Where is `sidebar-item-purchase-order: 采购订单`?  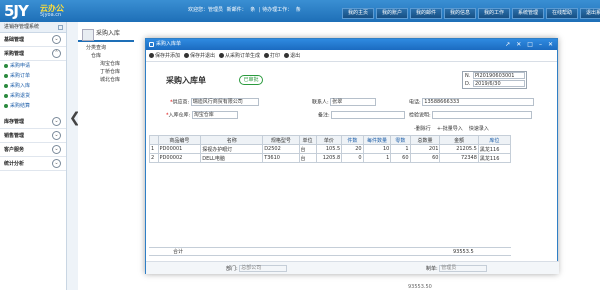
sidebar-item-purchase-order: 采购订单 is located at coordinates (33, 76).